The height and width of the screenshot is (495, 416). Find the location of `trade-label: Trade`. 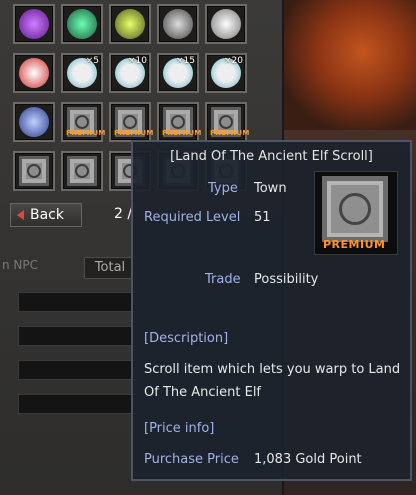

trade-label: Trade is located at coordinates (223, 279).